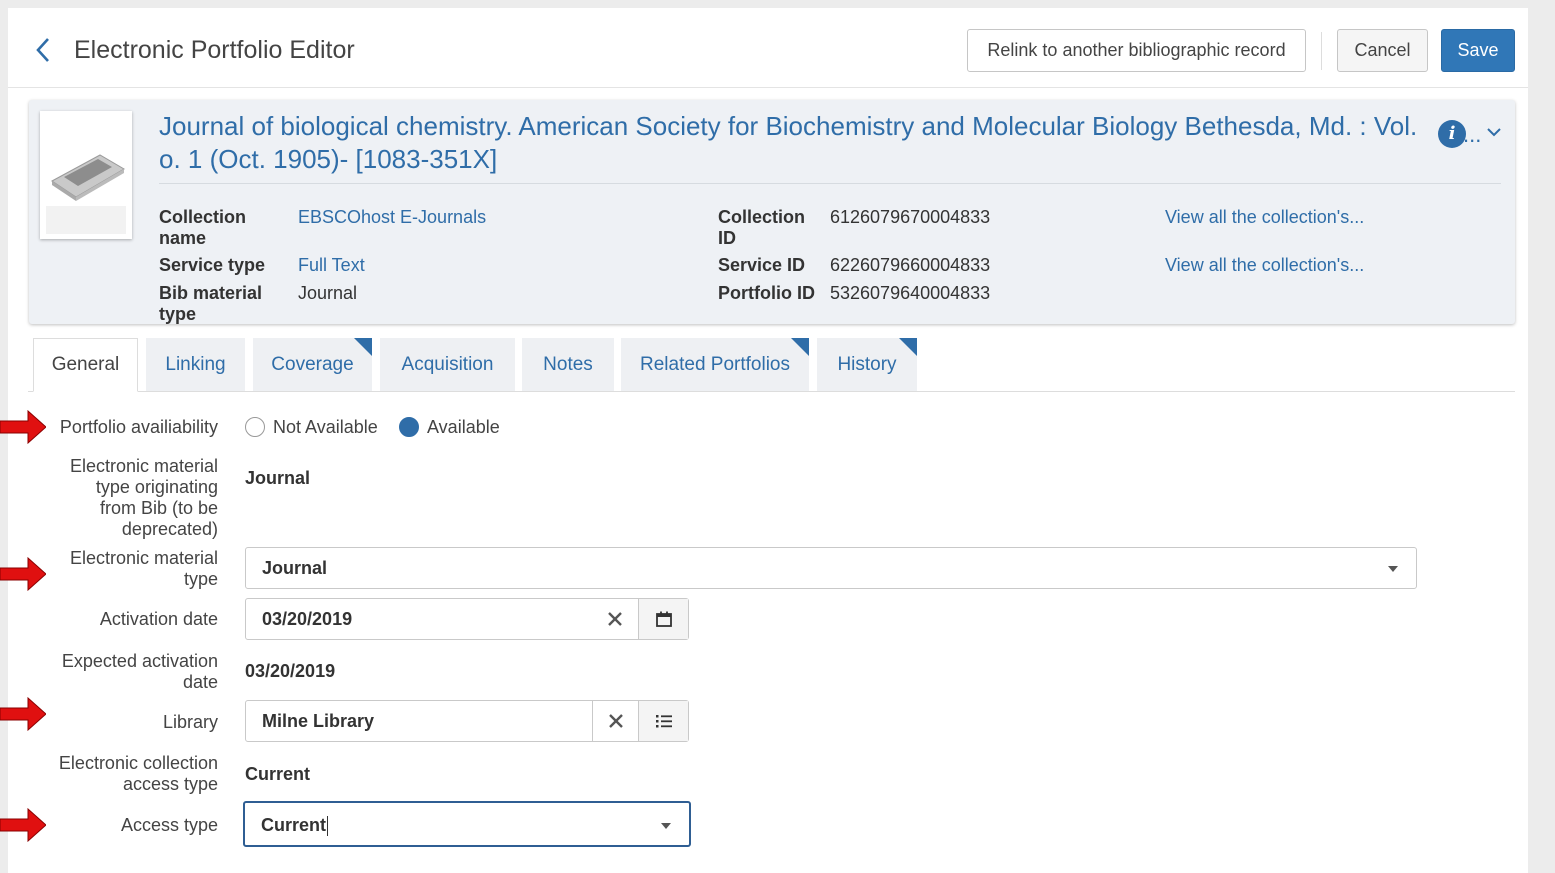 This screenshot has height=873, width=1555. Describe the element at coordinates (762, 217) in the screenshot. I see `collection-id-label-line-1: Collection` at that location.